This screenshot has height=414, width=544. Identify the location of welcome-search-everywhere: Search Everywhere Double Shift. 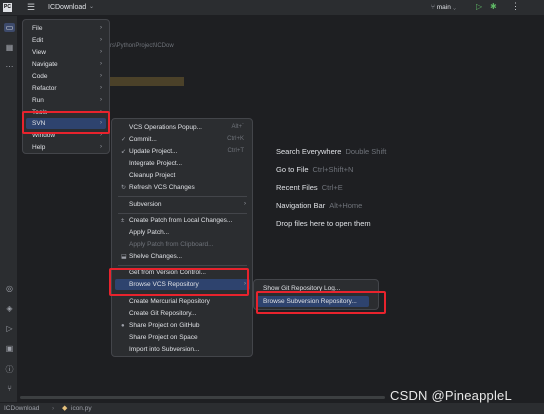
(331, 151).